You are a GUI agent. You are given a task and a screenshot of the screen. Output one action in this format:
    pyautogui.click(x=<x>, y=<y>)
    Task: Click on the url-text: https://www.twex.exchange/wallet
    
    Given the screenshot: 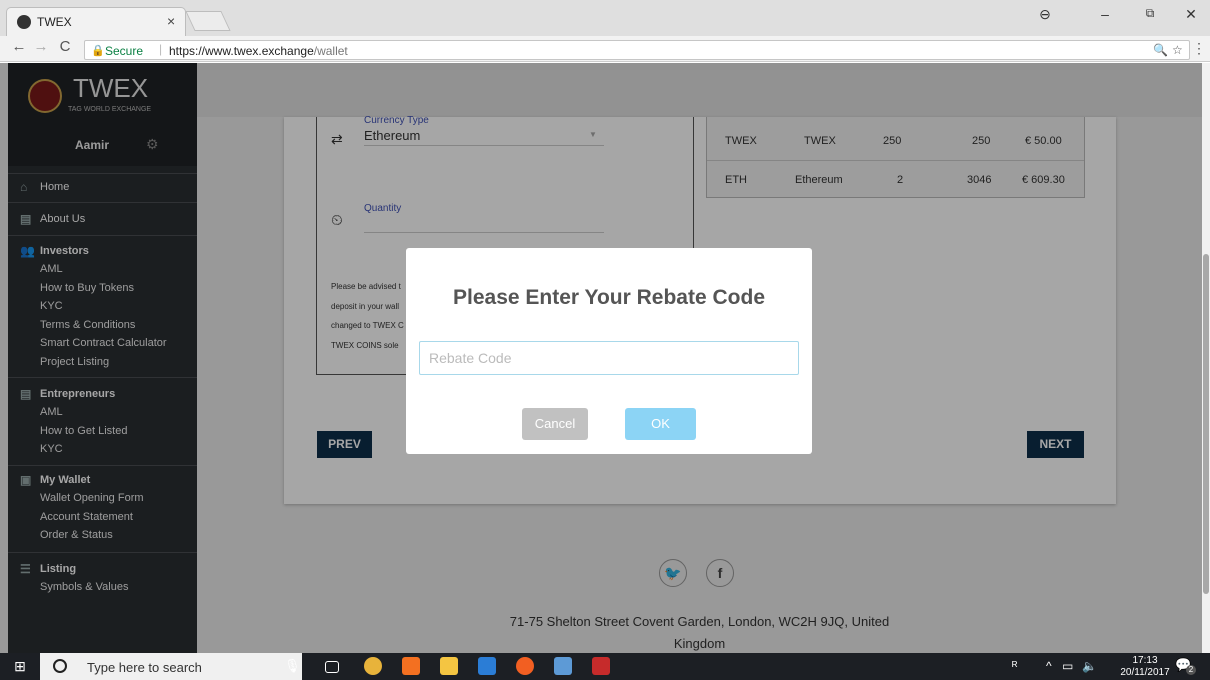 What is the action you would take?
    pyautogui.click(x=258, y=51)
    